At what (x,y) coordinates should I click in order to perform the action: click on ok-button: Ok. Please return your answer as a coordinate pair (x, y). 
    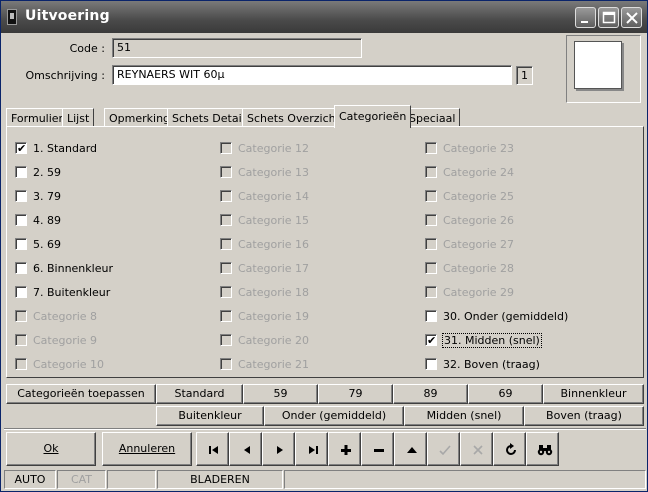
    Looking at the image, I should click on (51, 449).